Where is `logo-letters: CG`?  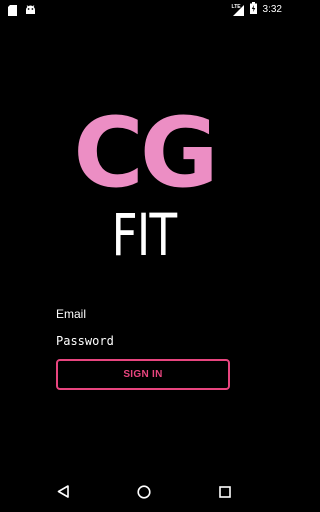 logo-letters: CG is located at coordinates (145, 153).